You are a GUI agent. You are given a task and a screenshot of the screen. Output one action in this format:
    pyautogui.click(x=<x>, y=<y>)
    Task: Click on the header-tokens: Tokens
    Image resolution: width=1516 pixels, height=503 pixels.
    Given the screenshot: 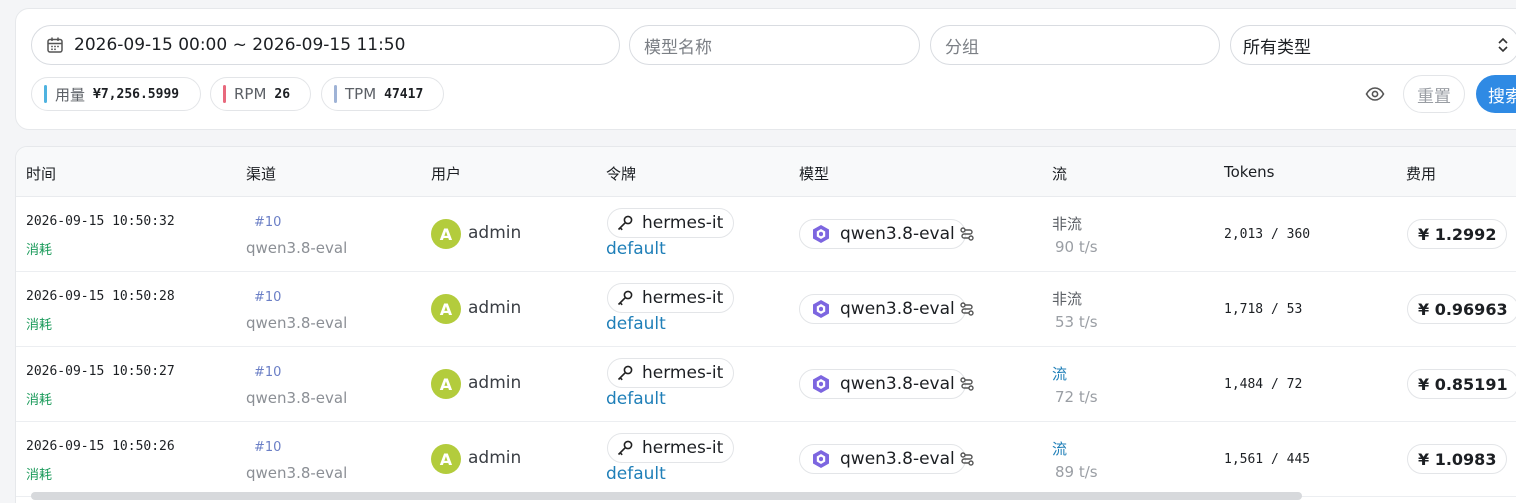 What is the action you would take?
    pyautogui.click(x=1249, y=172)
    